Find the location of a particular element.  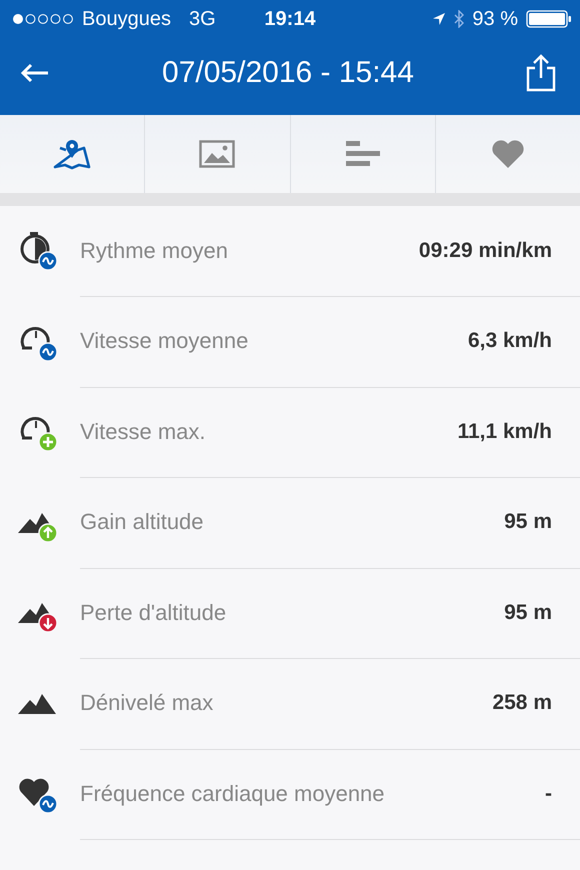

location-arrow-icon is located at coordinates (439, 19).